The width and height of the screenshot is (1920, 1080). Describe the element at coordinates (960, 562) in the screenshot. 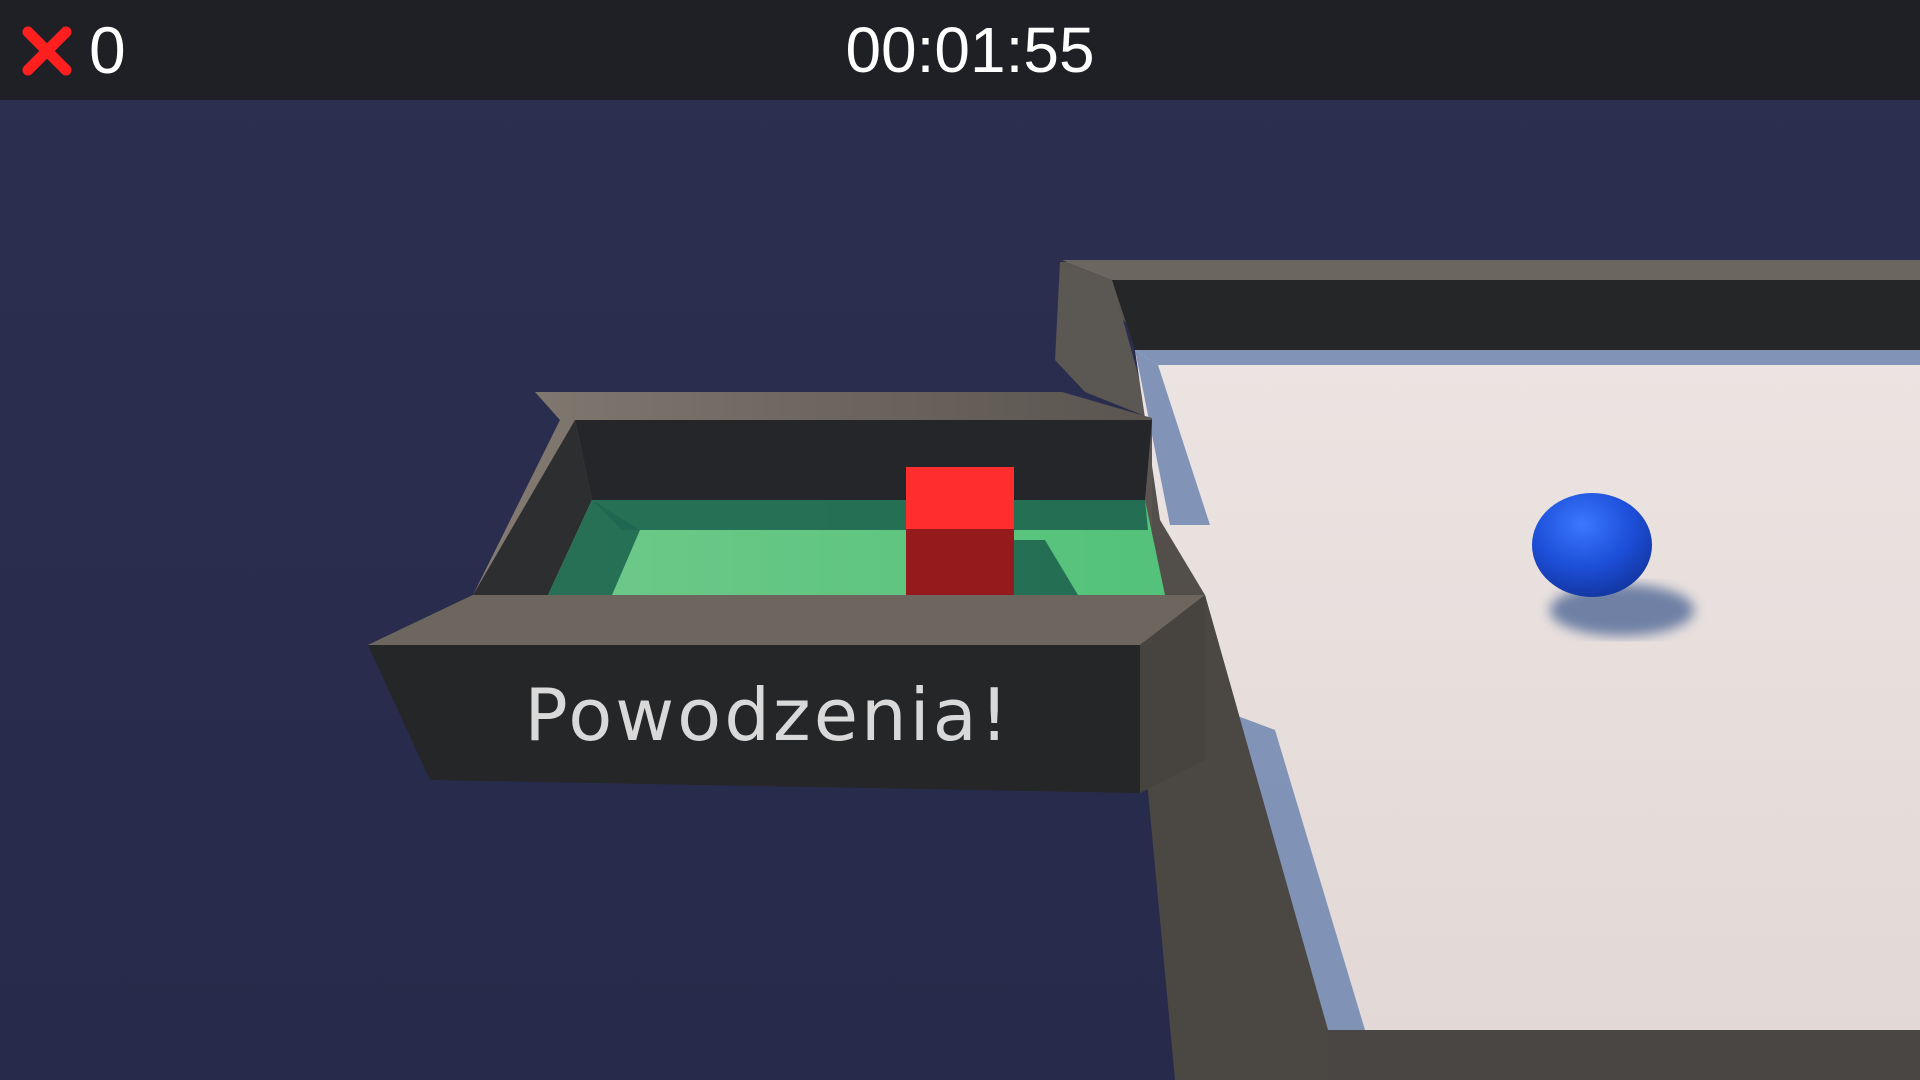

I see `obstacle-cube-front` at that location.